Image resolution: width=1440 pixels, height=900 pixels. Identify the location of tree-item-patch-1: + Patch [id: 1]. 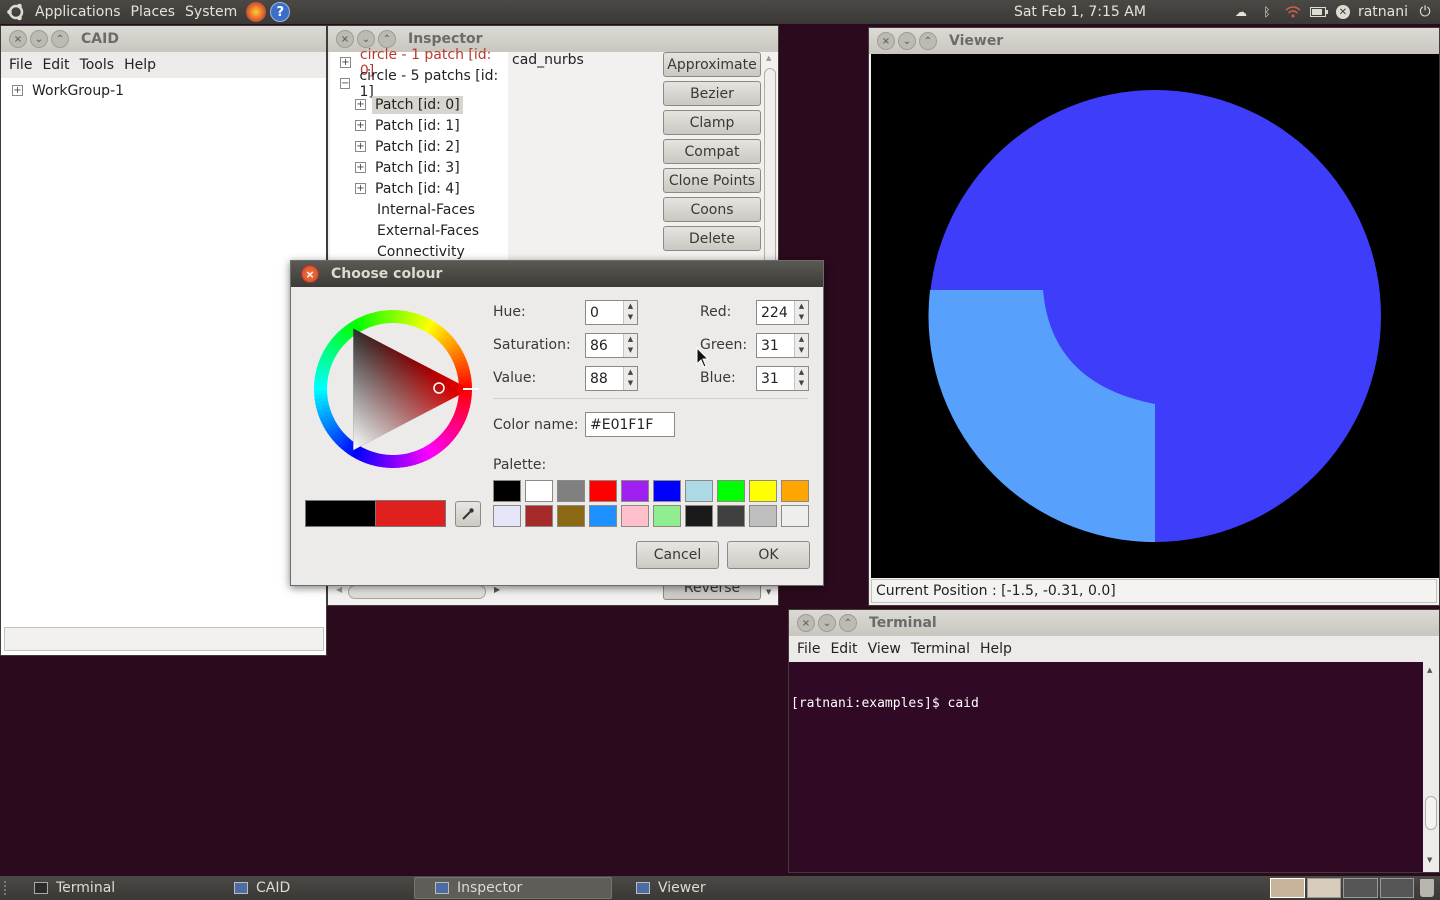
(407, 125).